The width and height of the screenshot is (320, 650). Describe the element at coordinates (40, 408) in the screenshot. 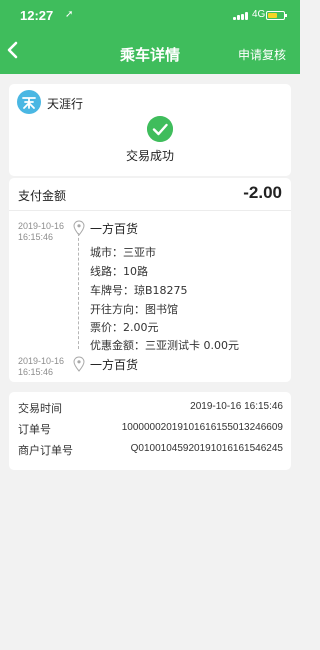

I see `trade-time-label: 交易时间` at that location.